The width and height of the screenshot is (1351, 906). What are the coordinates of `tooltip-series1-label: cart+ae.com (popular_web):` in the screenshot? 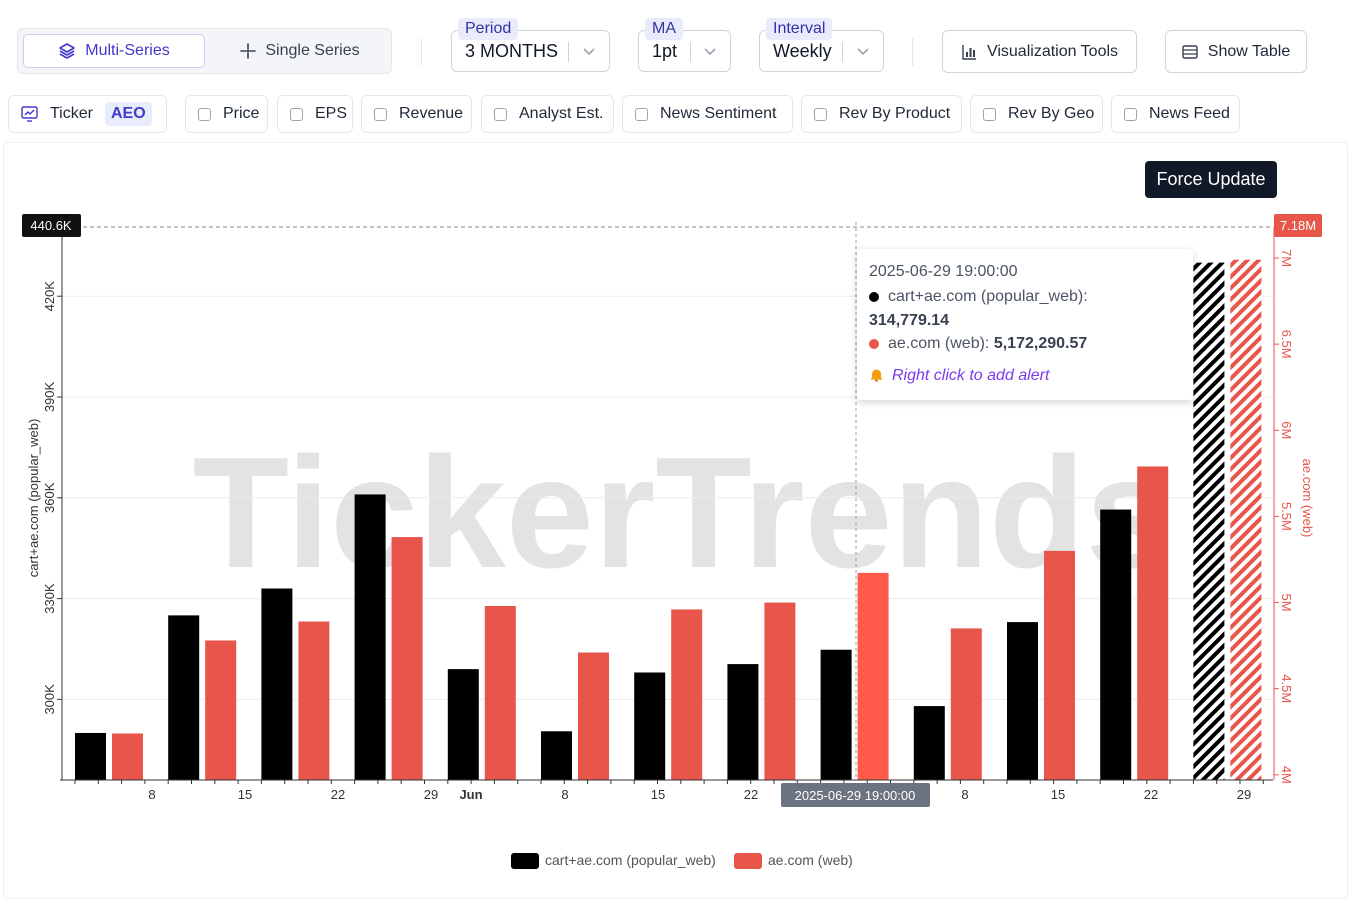 It's located at (988, 296).